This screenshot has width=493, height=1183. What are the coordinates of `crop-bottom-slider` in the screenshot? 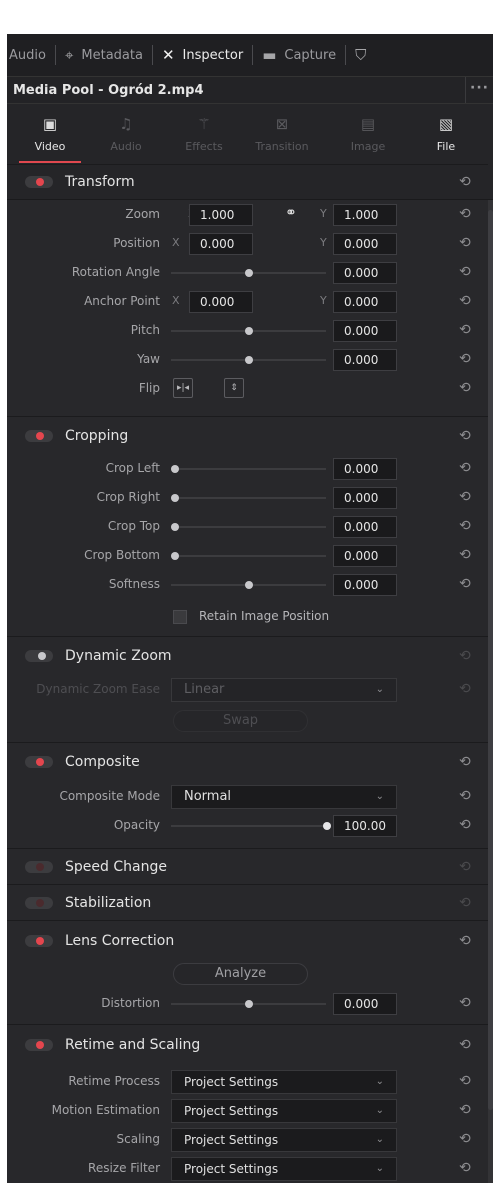 It's located at (248, 556).